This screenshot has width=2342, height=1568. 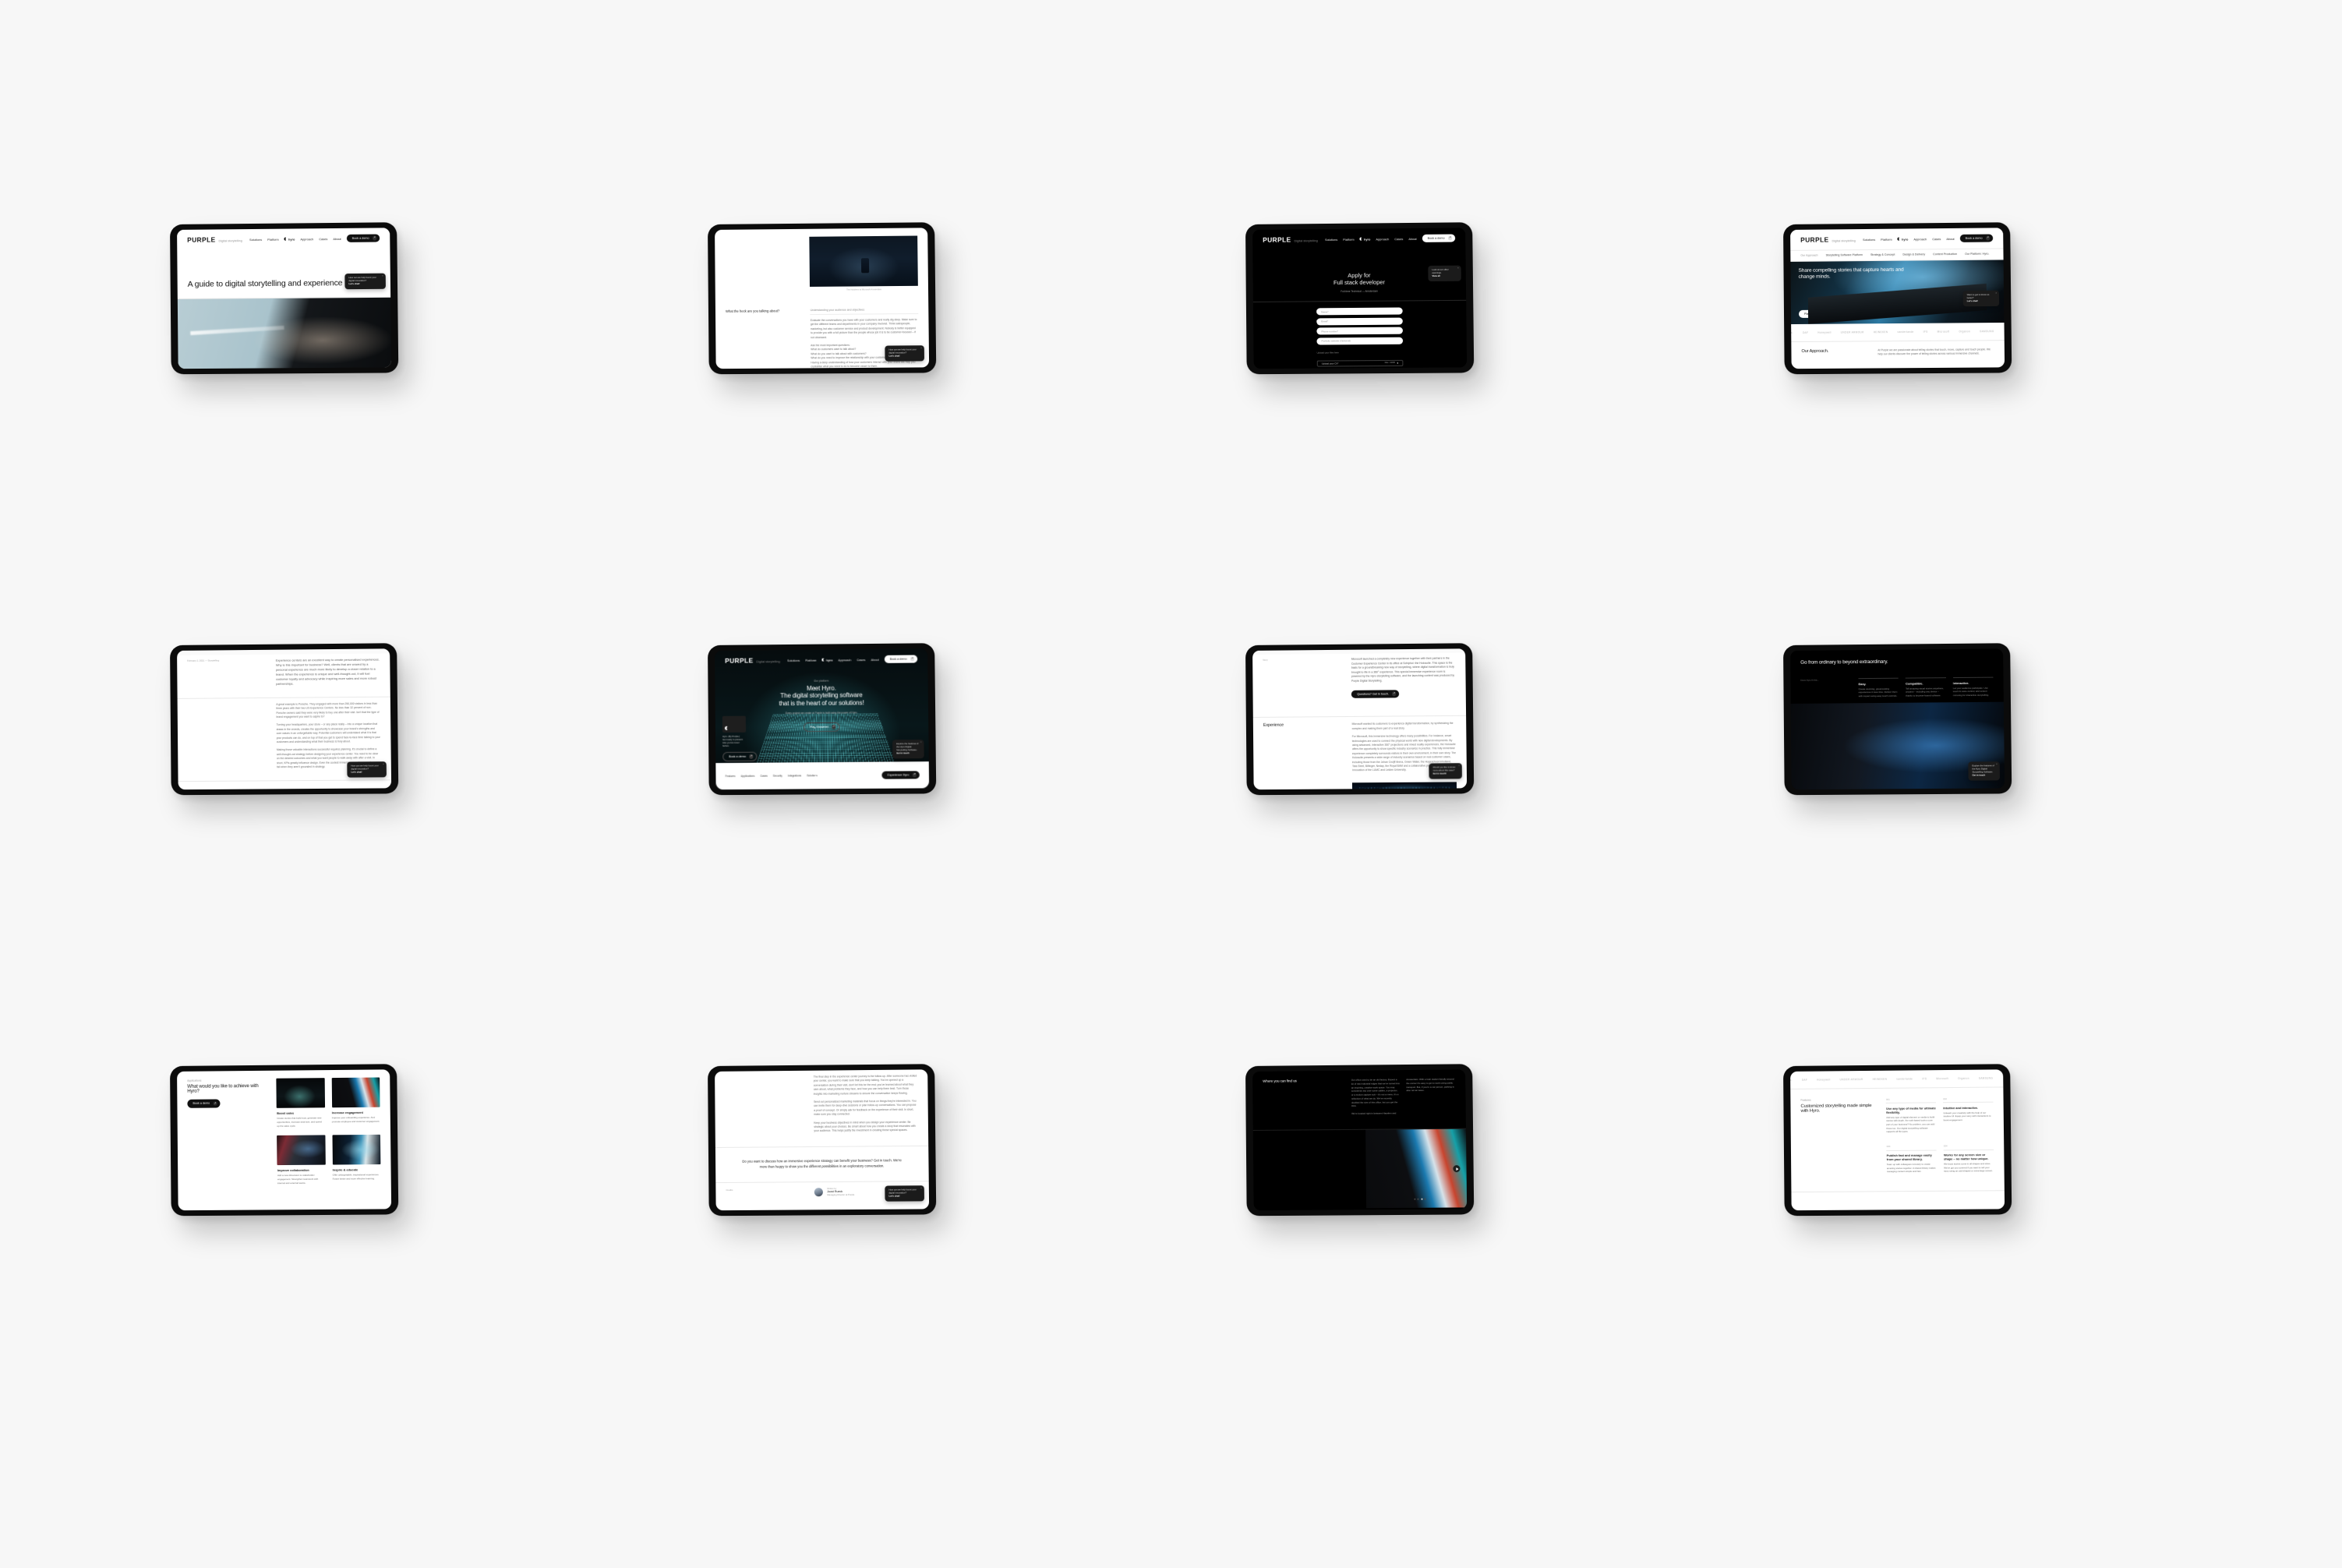 I want to click on upload-label: Upload your files here, so click(x=1327, y=353).